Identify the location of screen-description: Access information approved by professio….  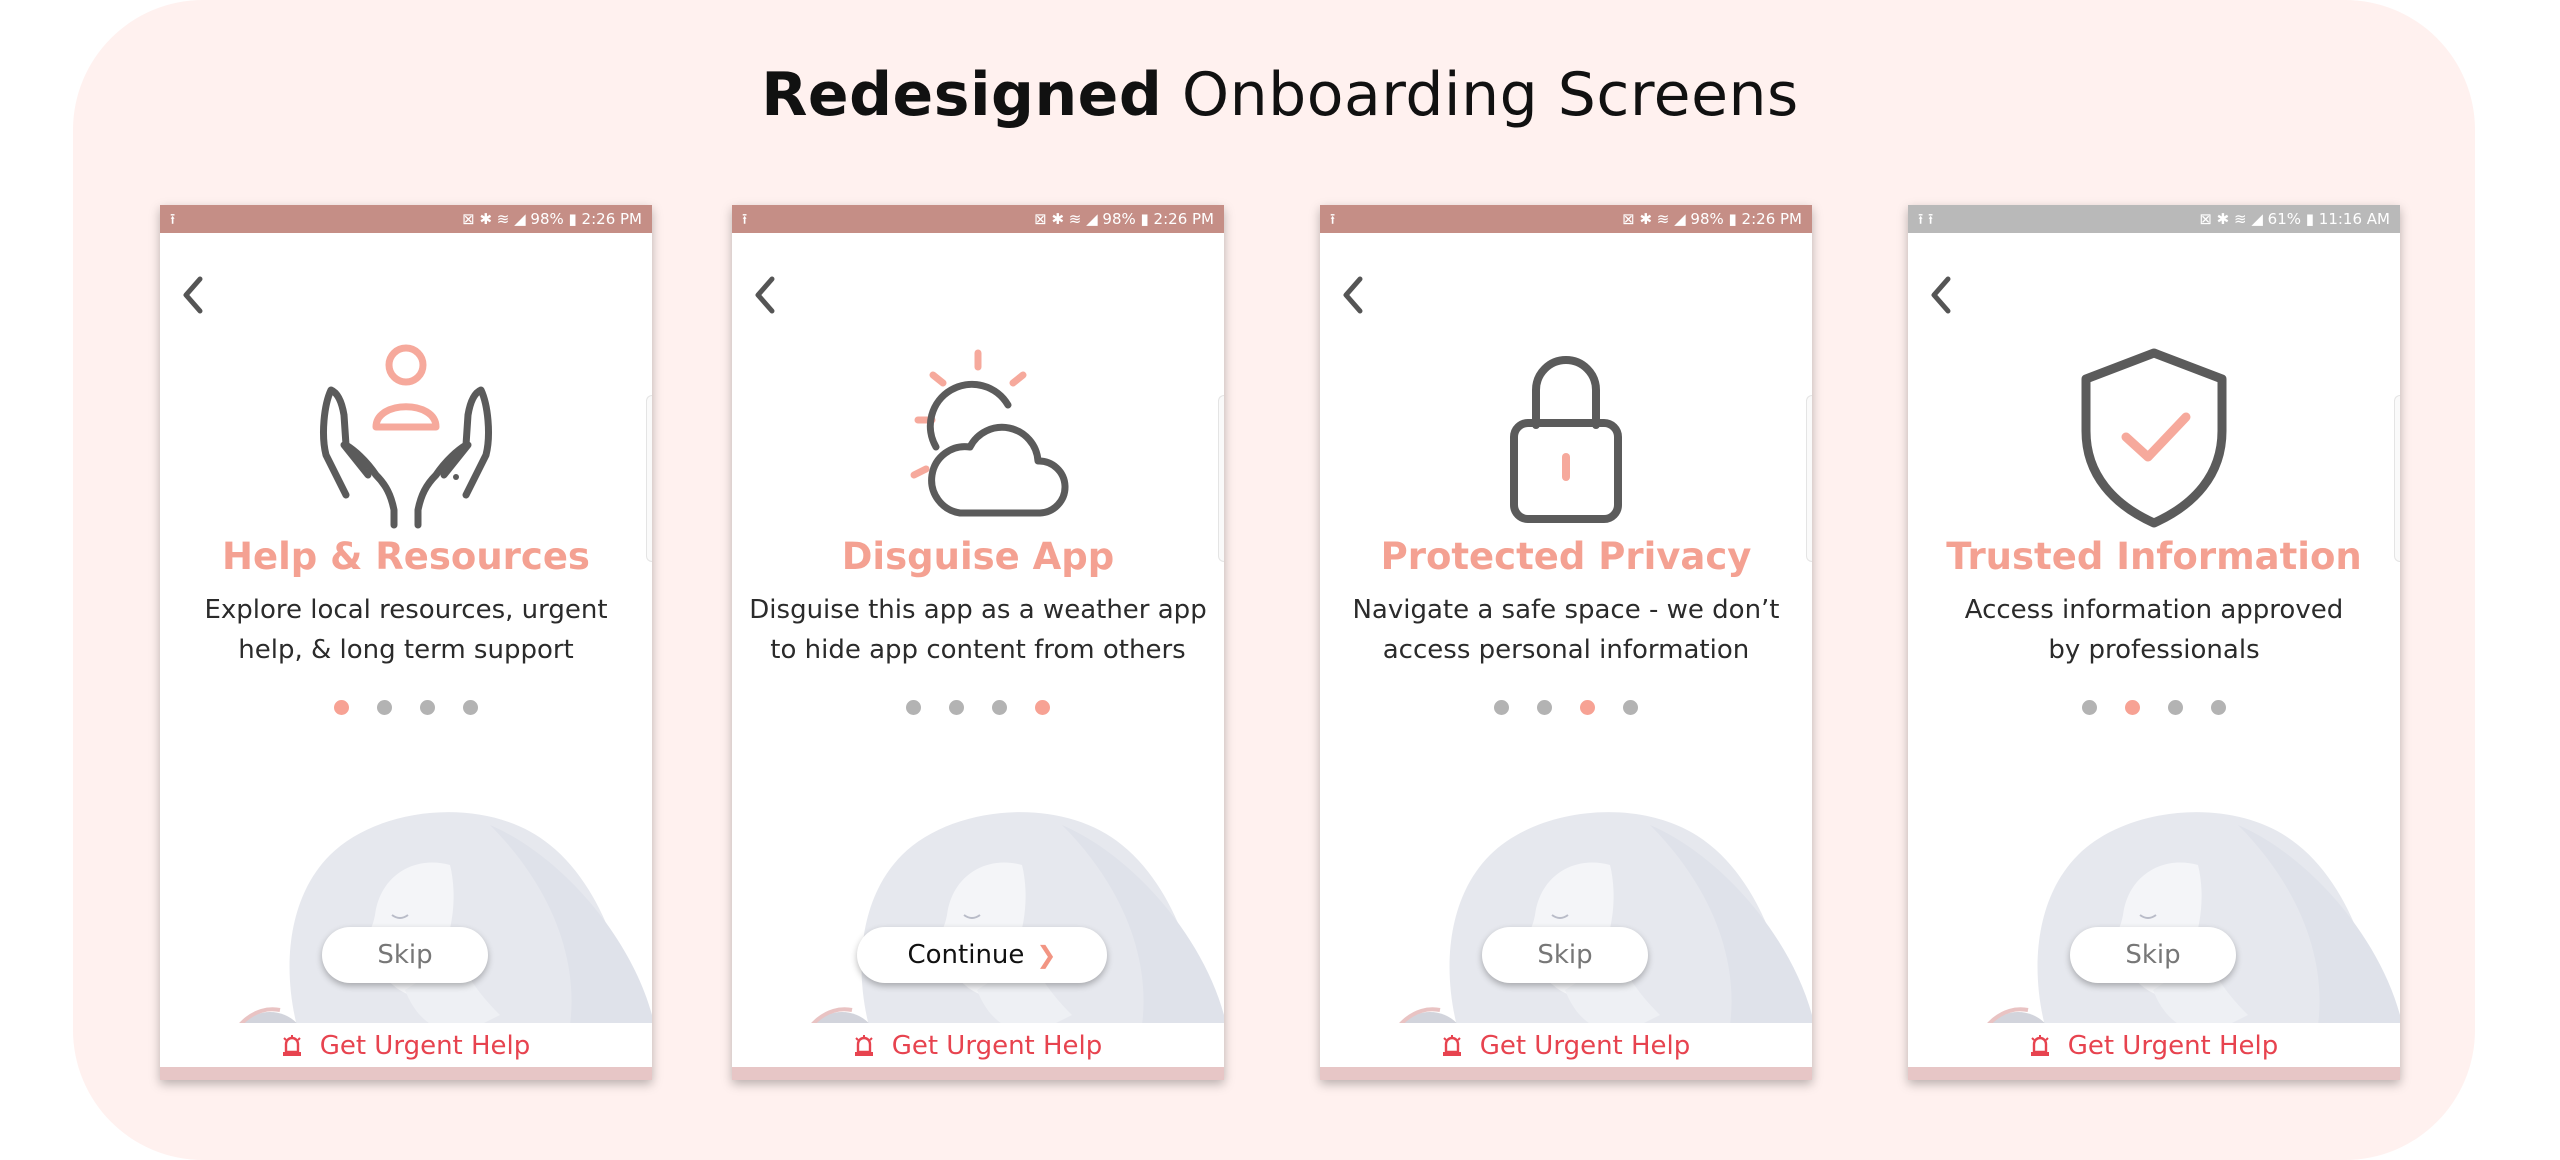
(2154, 630).